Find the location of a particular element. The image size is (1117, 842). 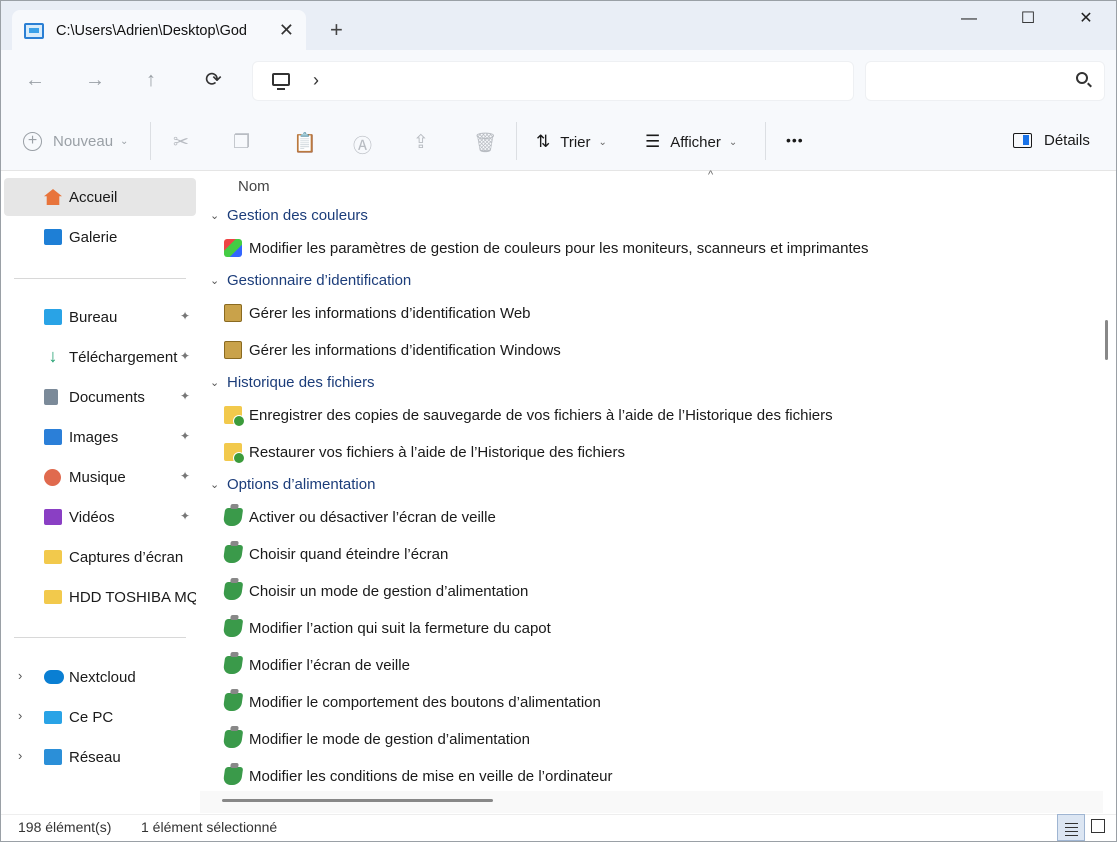

close-button: ✕ is located at coordinates (1086, 20).